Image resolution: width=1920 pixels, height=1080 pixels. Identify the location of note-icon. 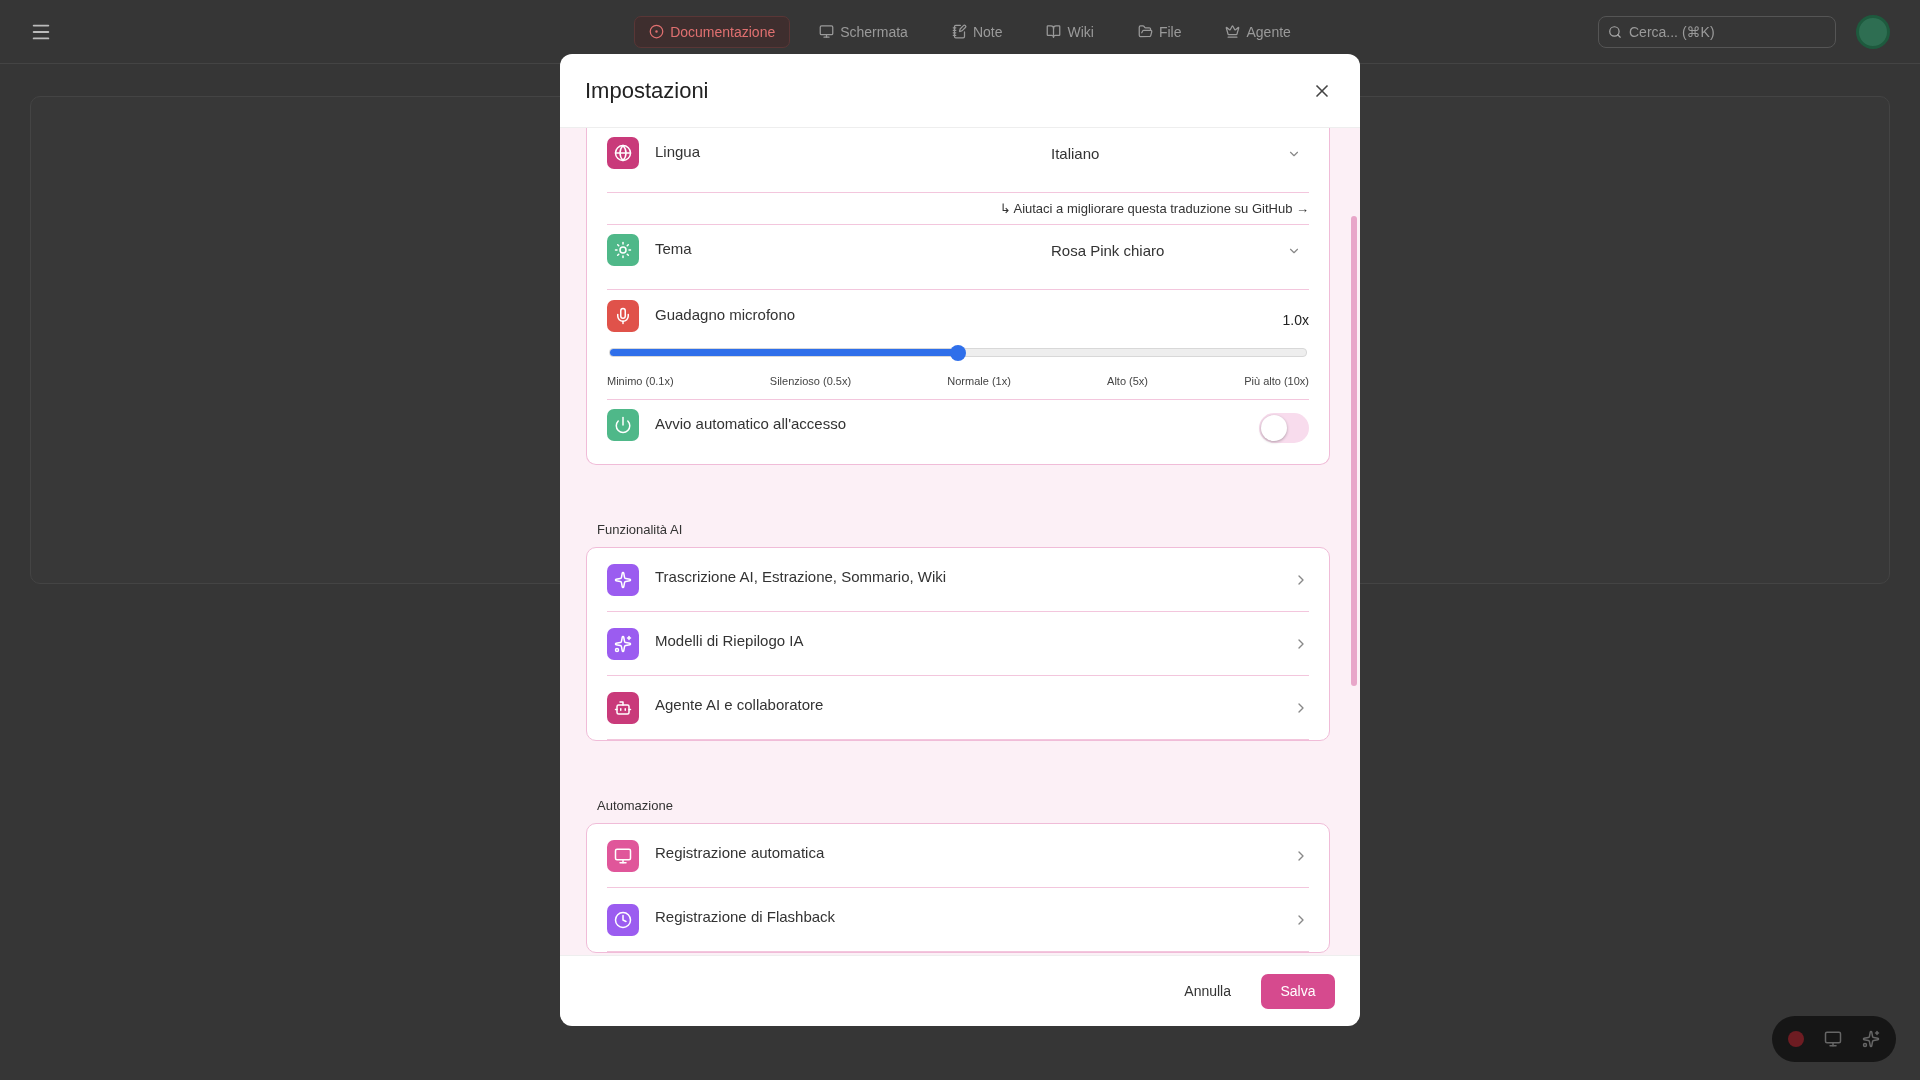
(959, 31).